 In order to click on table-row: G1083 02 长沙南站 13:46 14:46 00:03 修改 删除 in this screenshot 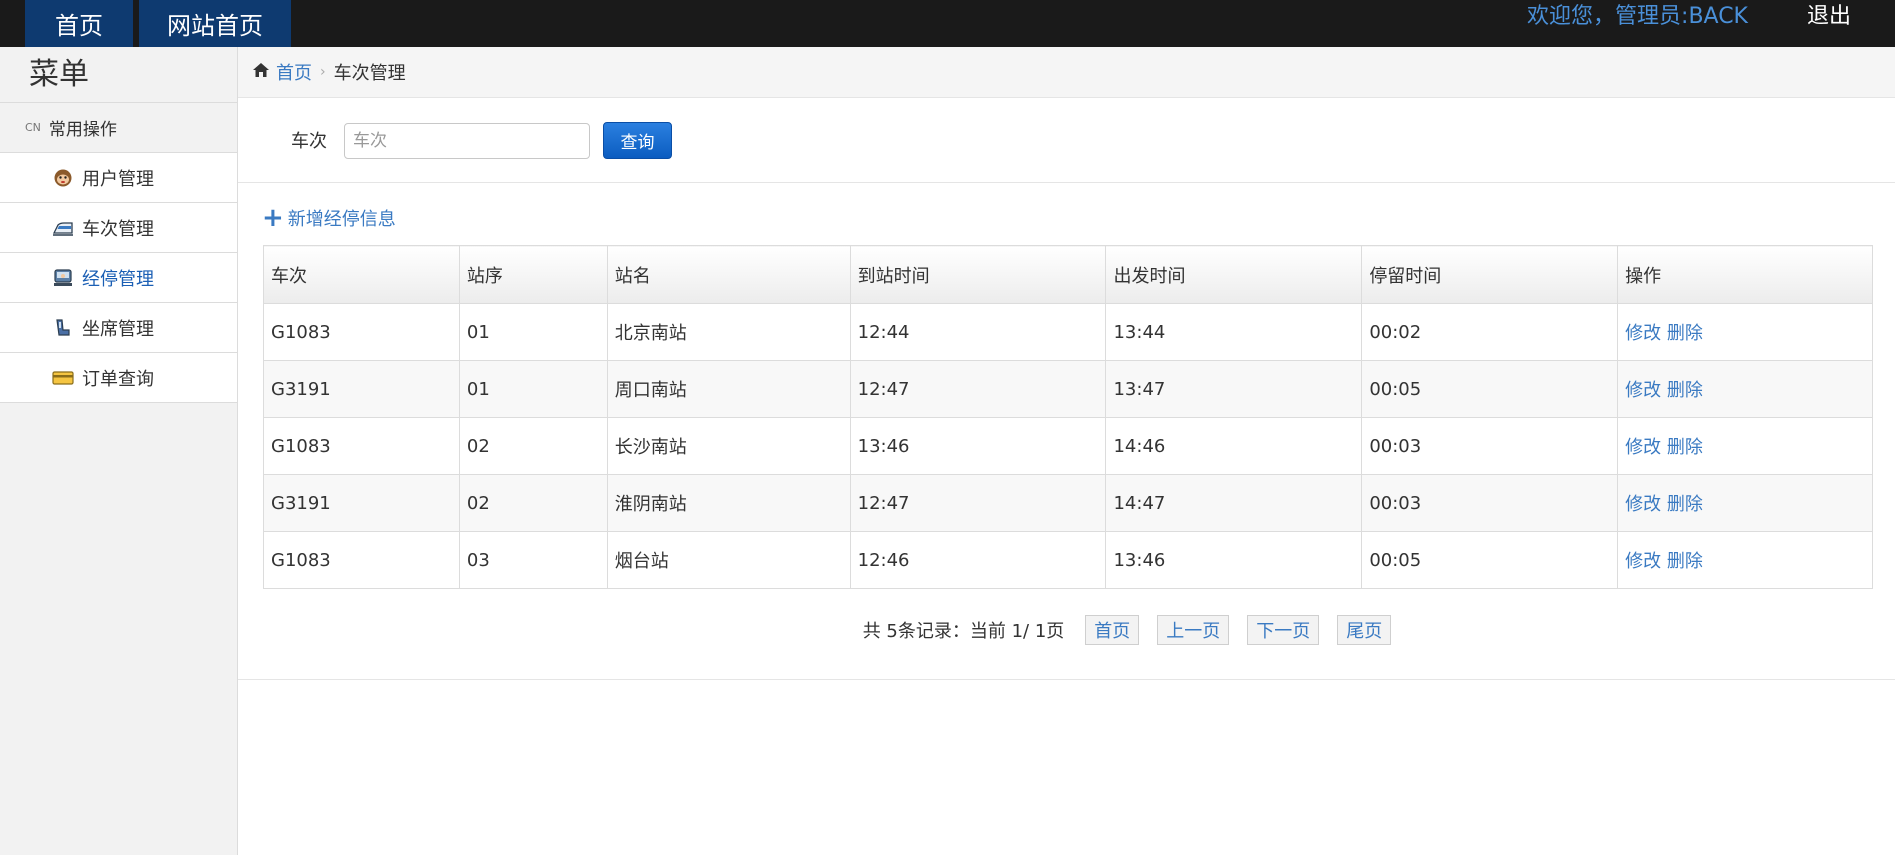, I will do `click(1068, 446)`.